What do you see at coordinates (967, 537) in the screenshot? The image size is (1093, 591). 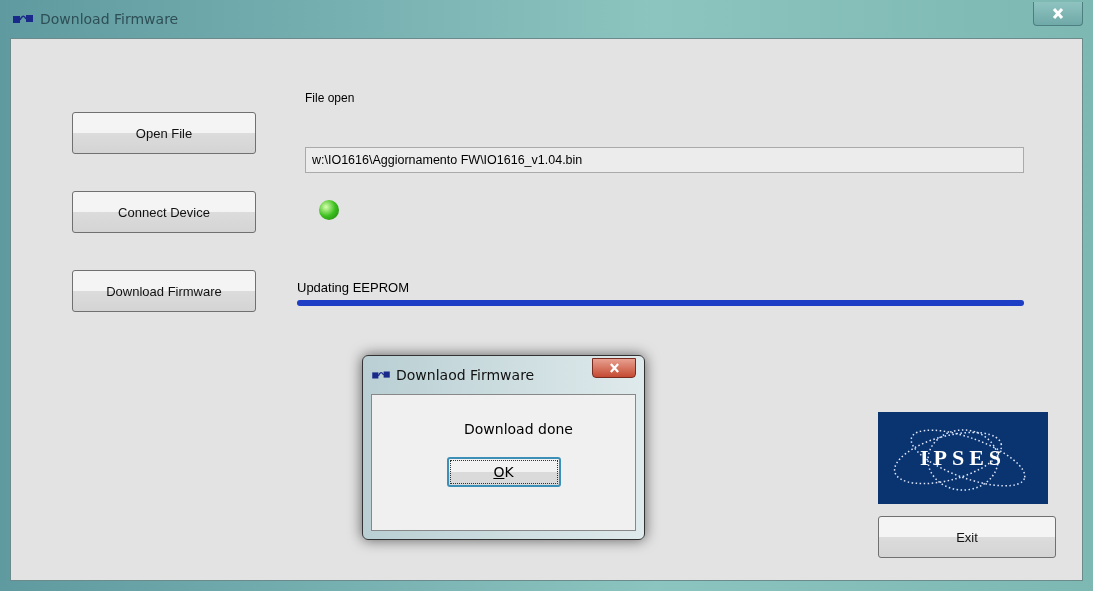 I see `exit-button: Exit` at bounding box center [967, 537].